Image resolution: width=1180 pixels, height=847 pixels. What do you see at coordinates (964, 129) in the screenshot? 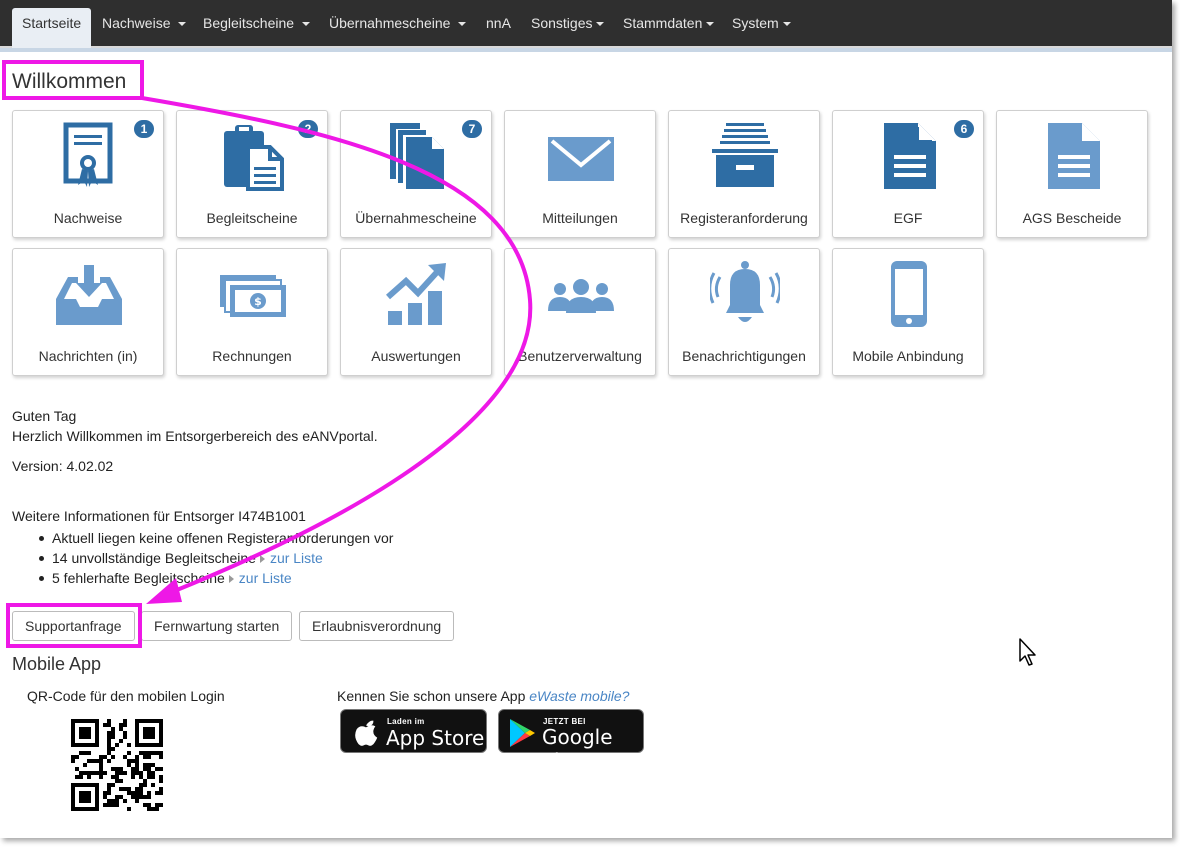
I see `count-badge: 6` at bounding box center [964, 129].